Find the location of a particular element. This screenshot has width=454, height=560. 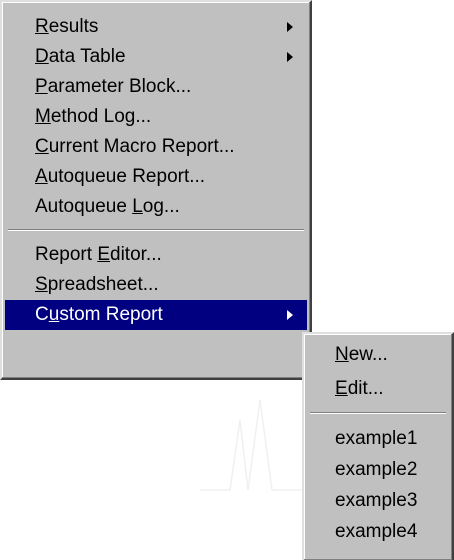

menu-separator is located at coordinates (156, 230).